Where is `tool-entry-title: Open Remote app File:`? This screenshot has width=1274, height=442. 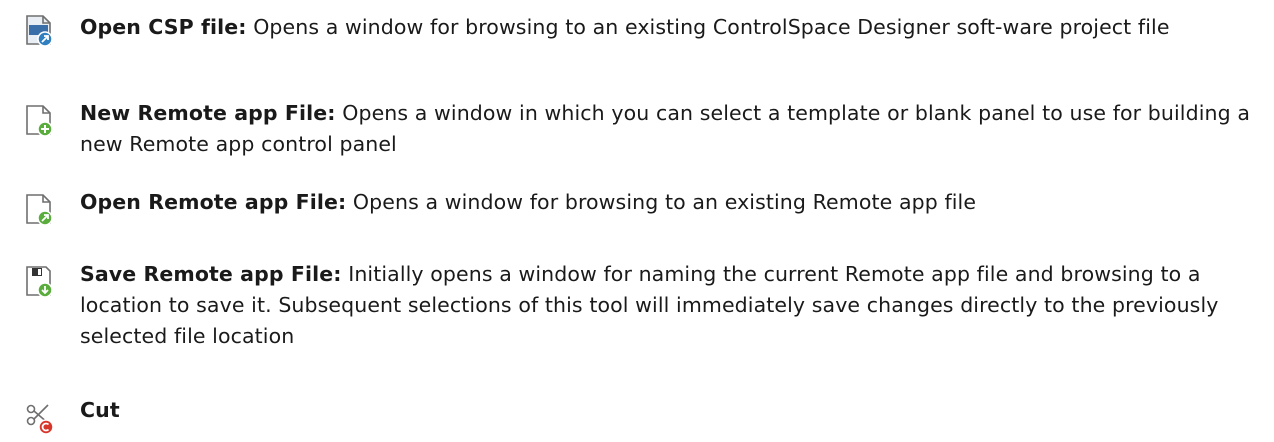 tool-entry-title: Open Remote app File: is located at coordinates (213, 202).